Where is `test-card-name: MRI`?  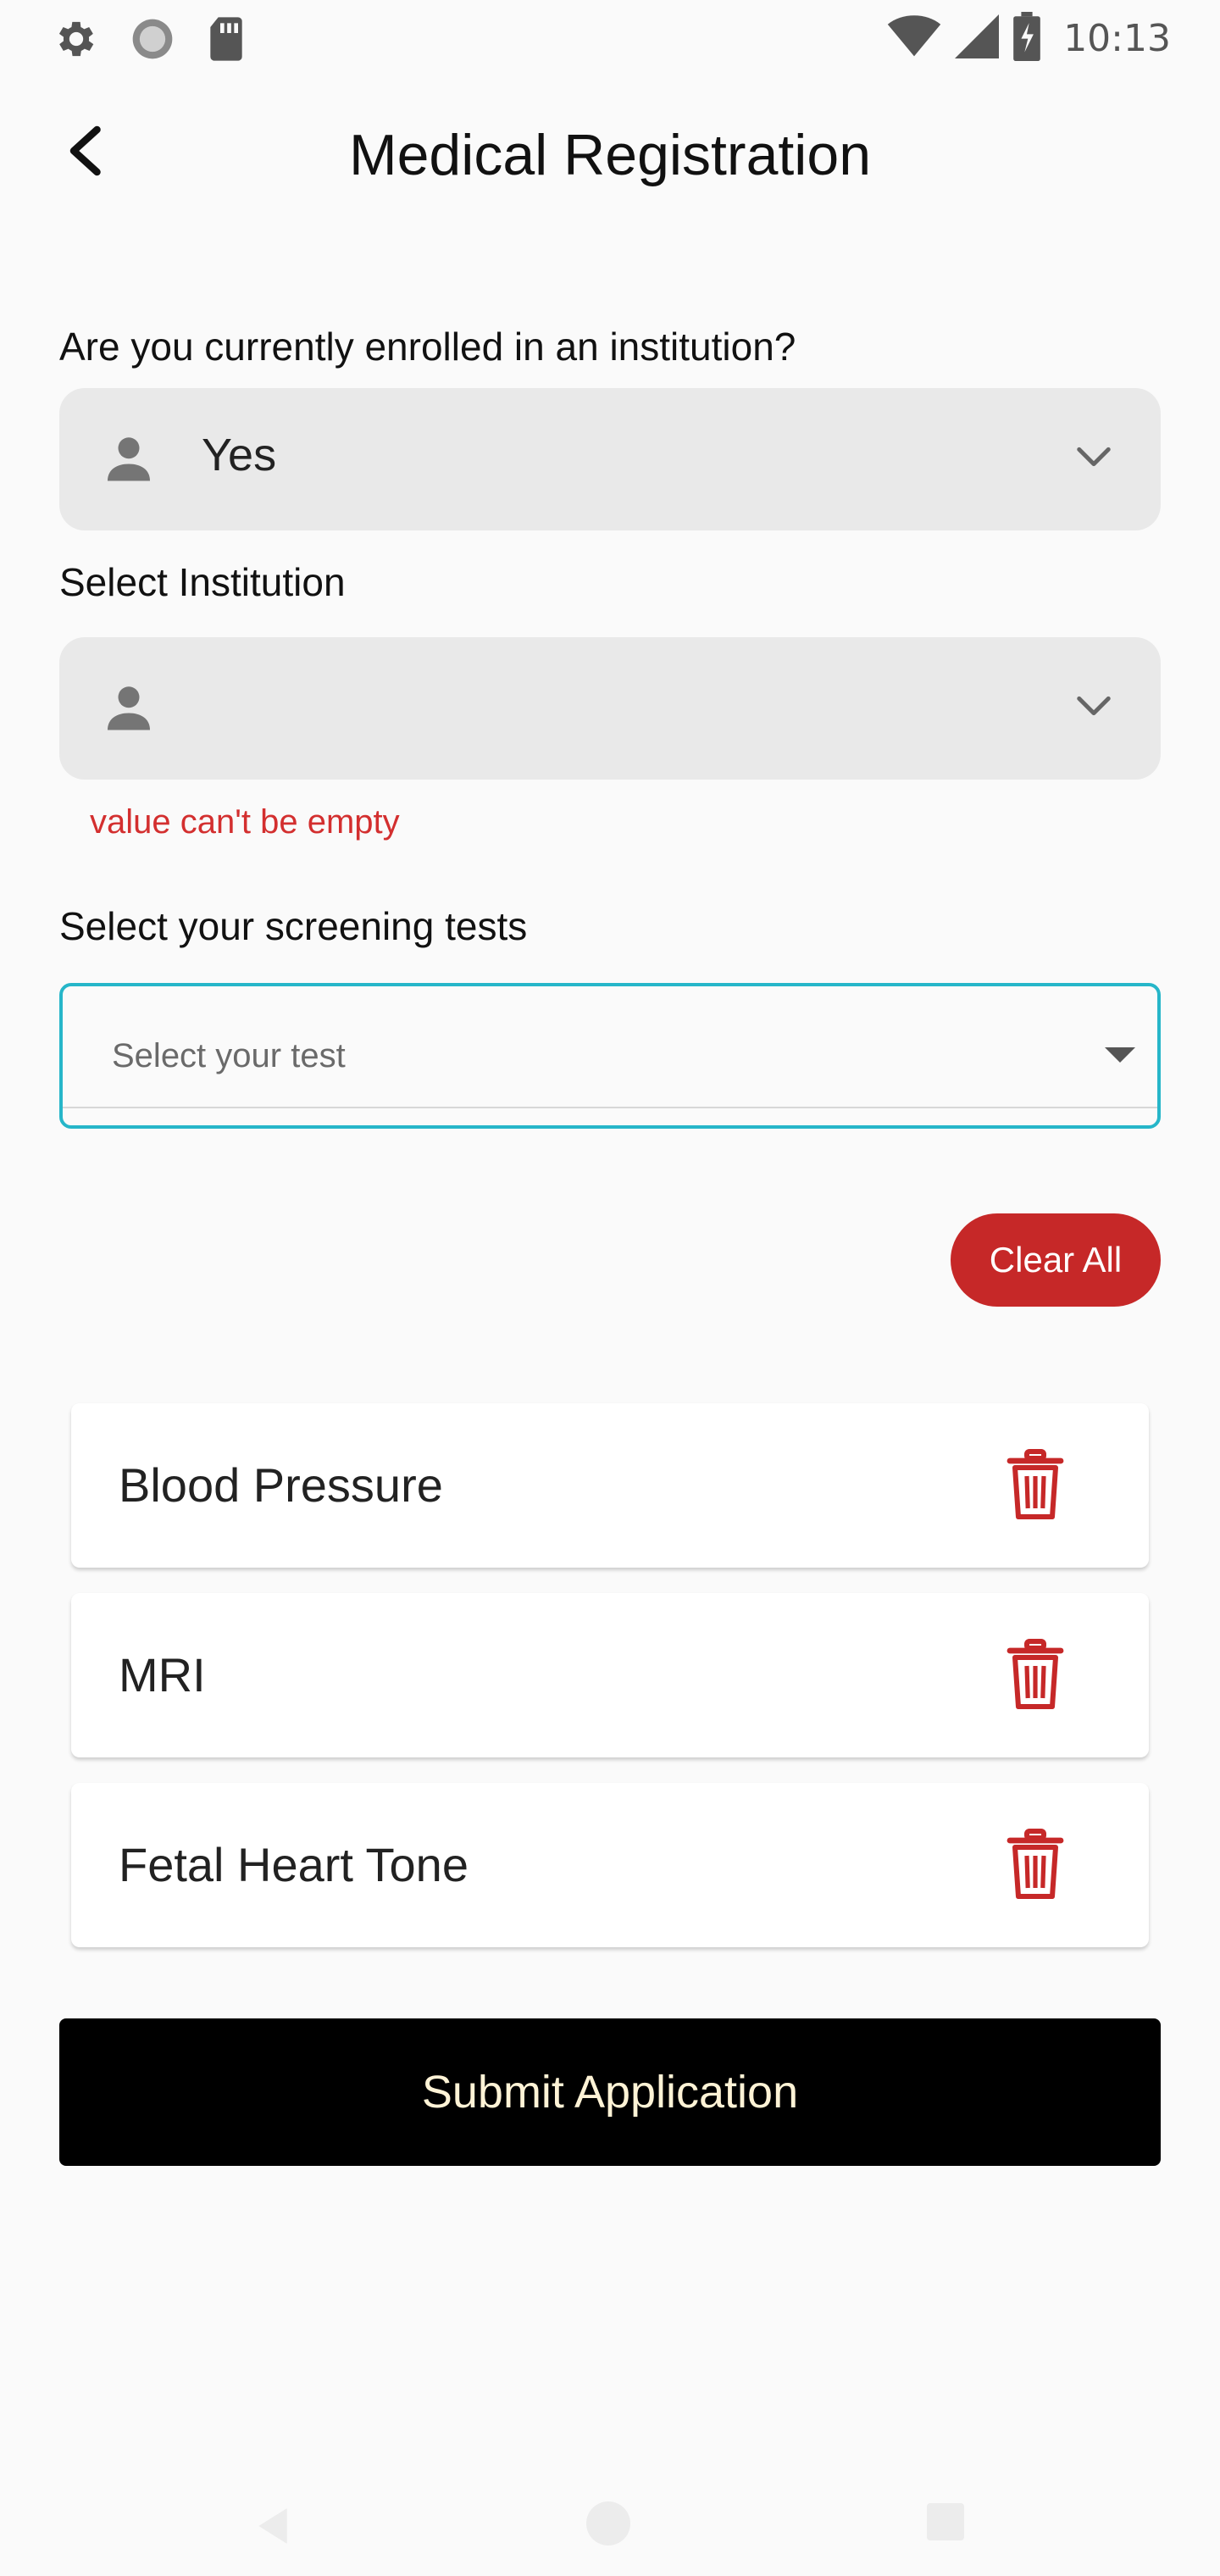
test-card-name: MRI is located at coordinates (162, 1675).